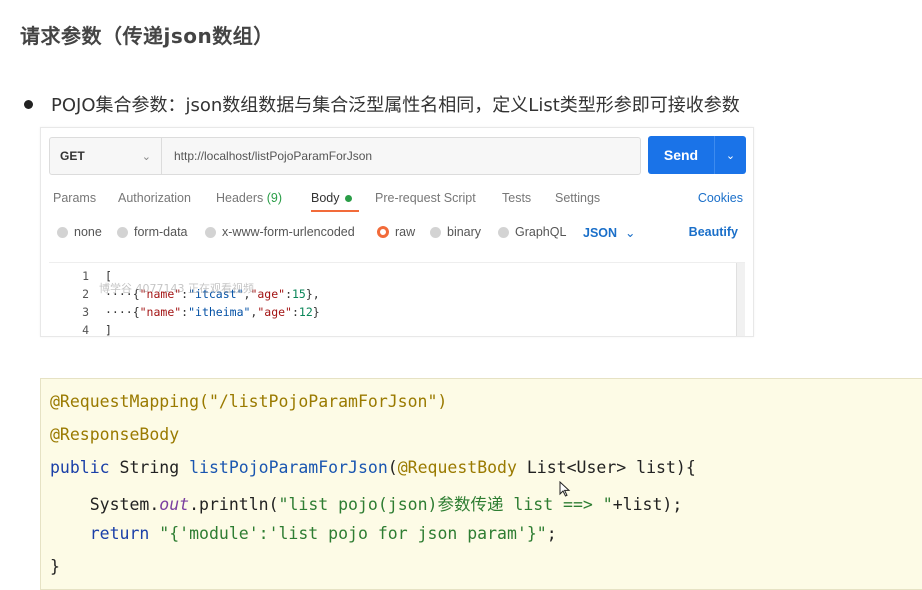  I want to click on string-literal: "list pojo(json)参数传递 list ==> ", so click(445, 504).